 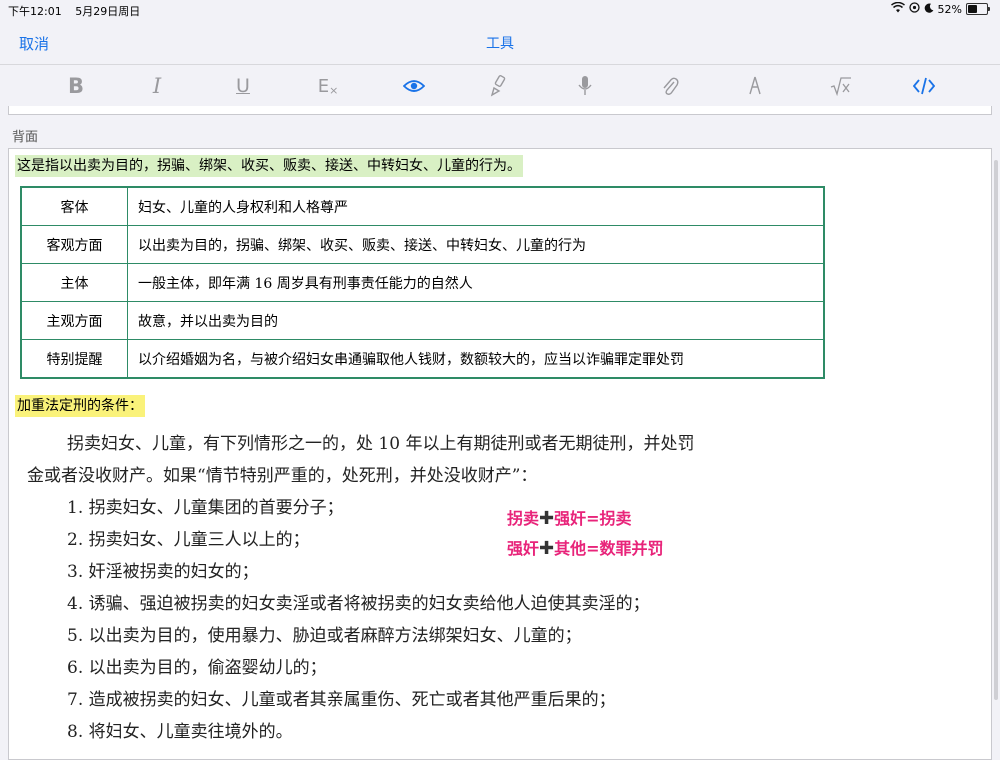 I want to click on clear-format-button: E ×, so click(x=328, y=86).